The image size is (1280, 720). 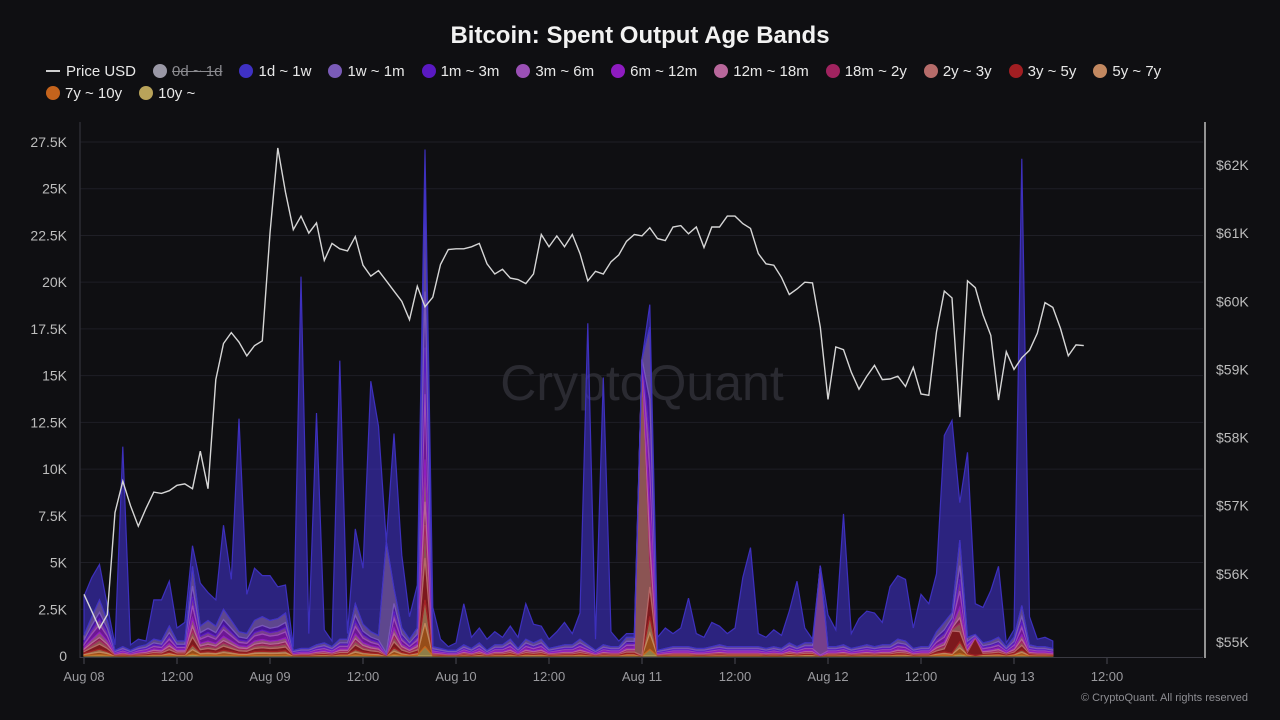 I want to click on y-right-tick-label: $55K, so click(x=1232, y=642).